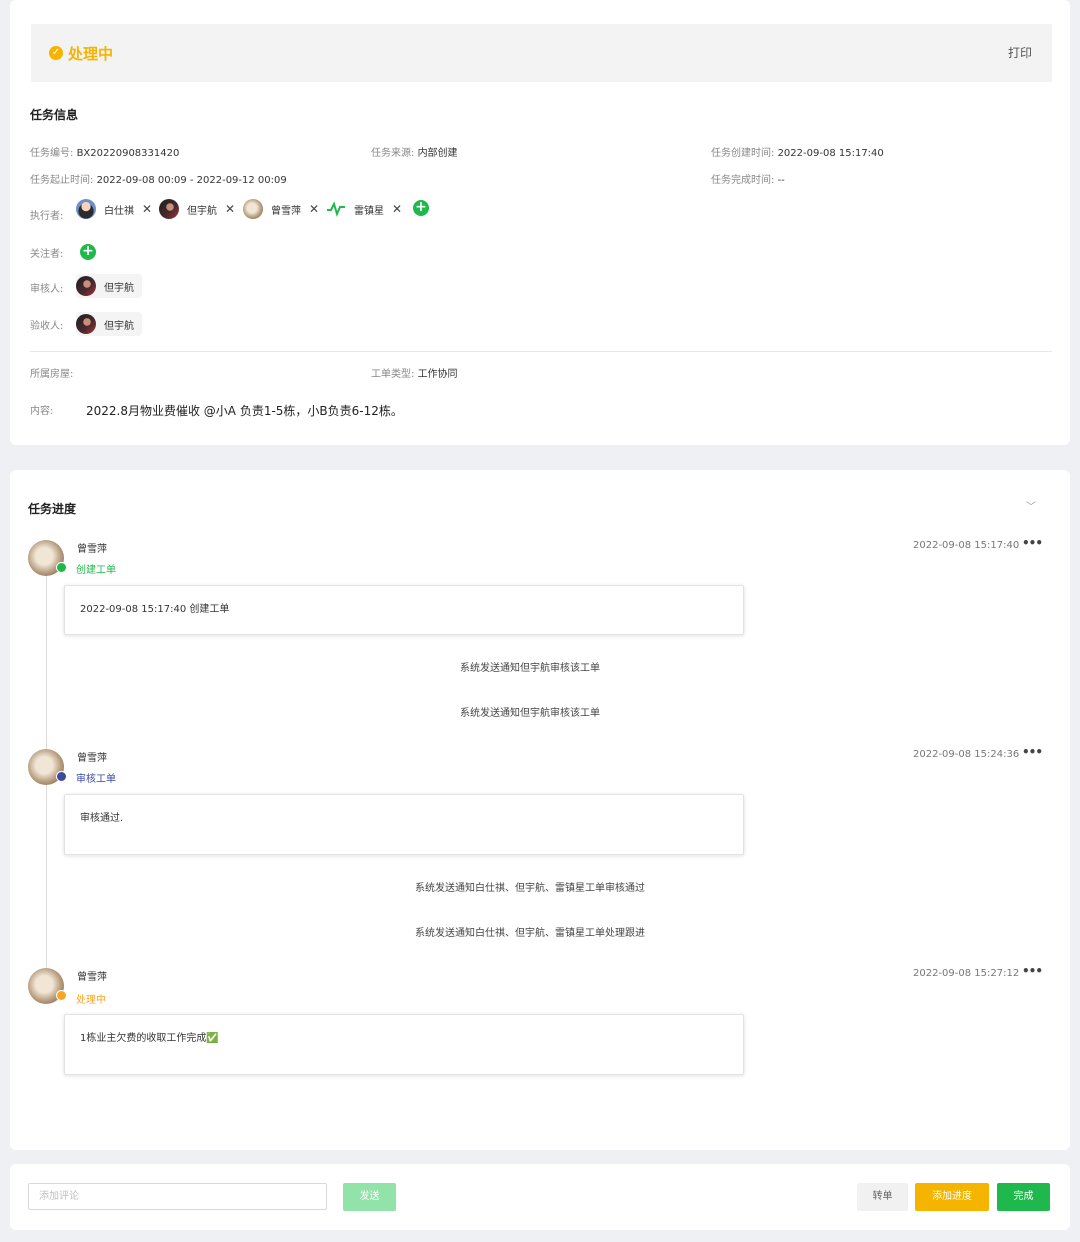 The image size is (1080, 1242). What do you see at coordinates (404, 824) in the screenshot?
I see `entry-content: 审核通过.` at bounding box center [404, 824].